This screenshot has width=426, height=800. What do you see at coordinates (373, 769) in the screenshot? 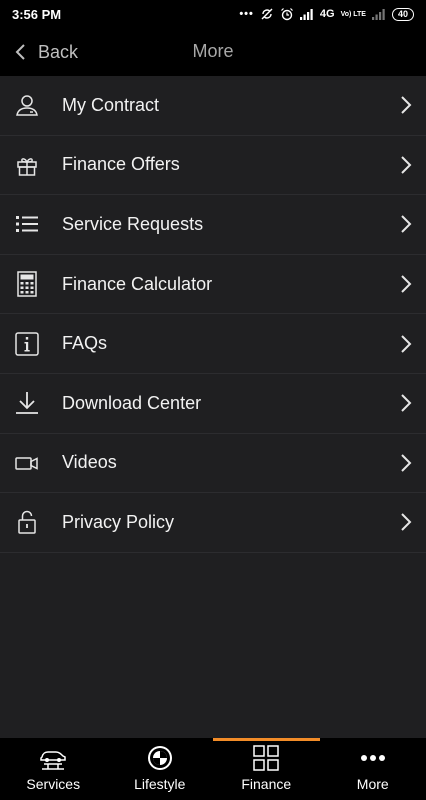
I see `tab-more: More` at bounding box center [373, 769].